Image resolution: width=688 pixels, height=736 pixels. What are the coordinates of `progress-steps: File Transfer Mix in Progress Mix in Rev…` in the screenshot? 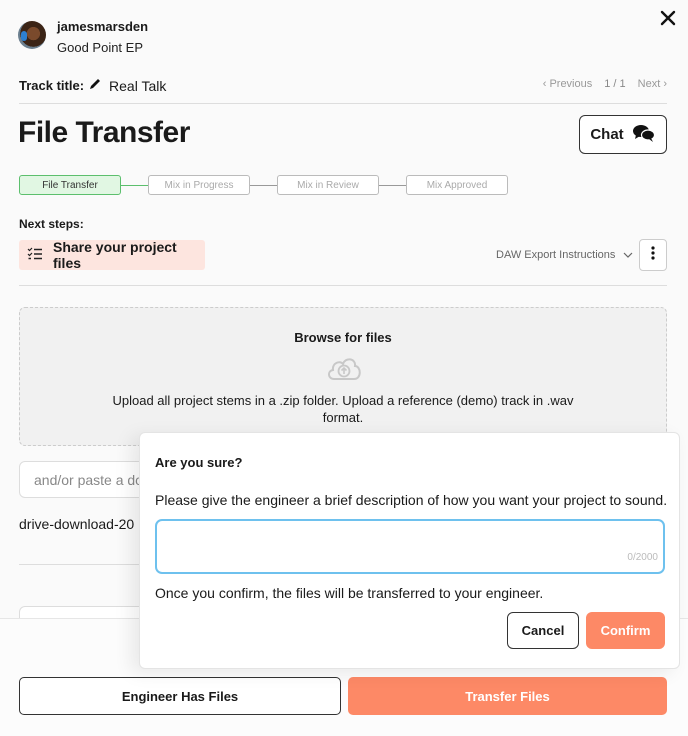 It's located at (263, 185).